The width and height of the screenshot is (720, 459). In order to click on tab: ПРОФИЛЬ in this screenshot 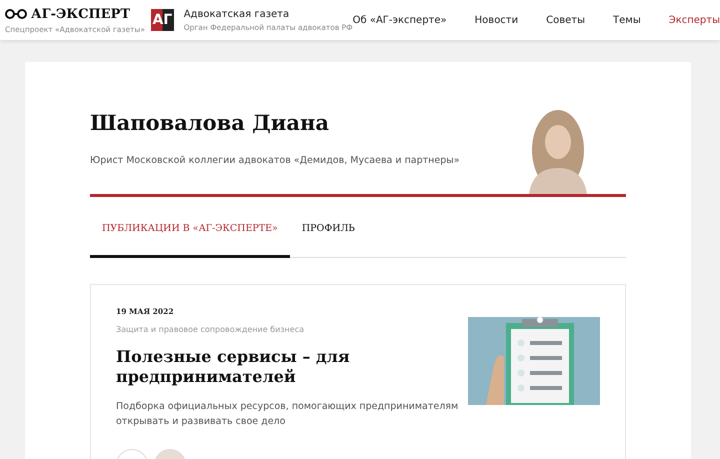, I will do `click(328, 227)`.